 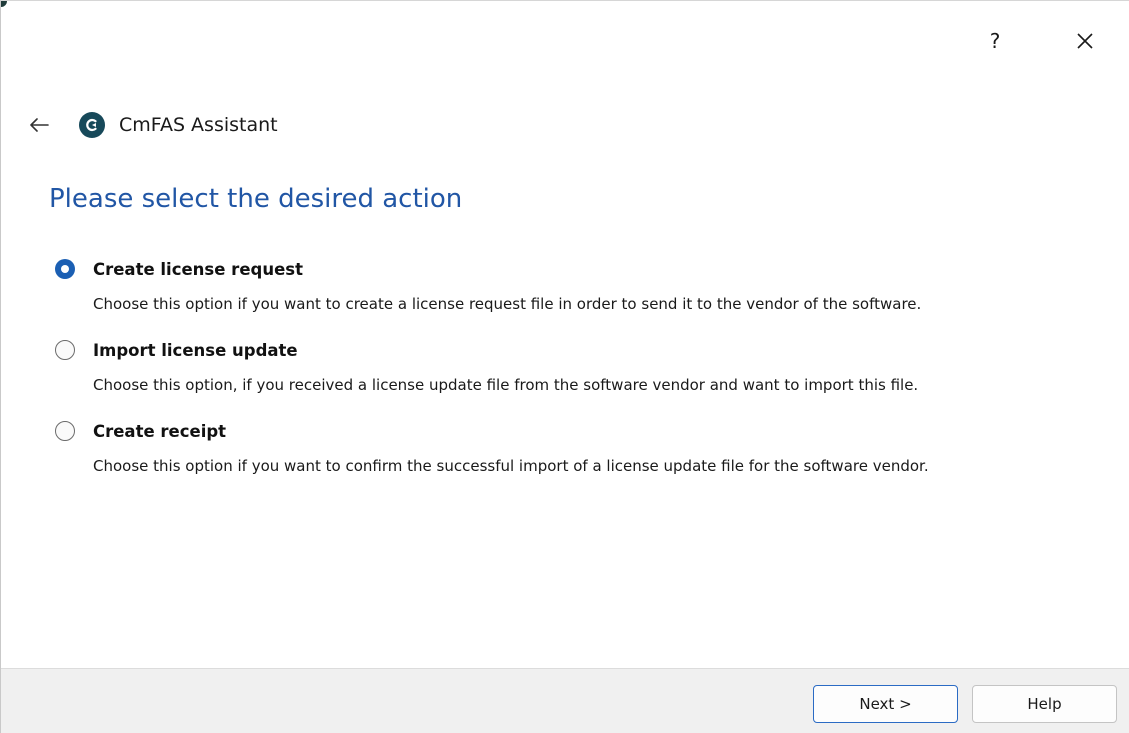 I want to click on option-label: Create license request, so click(x=198, y=269).